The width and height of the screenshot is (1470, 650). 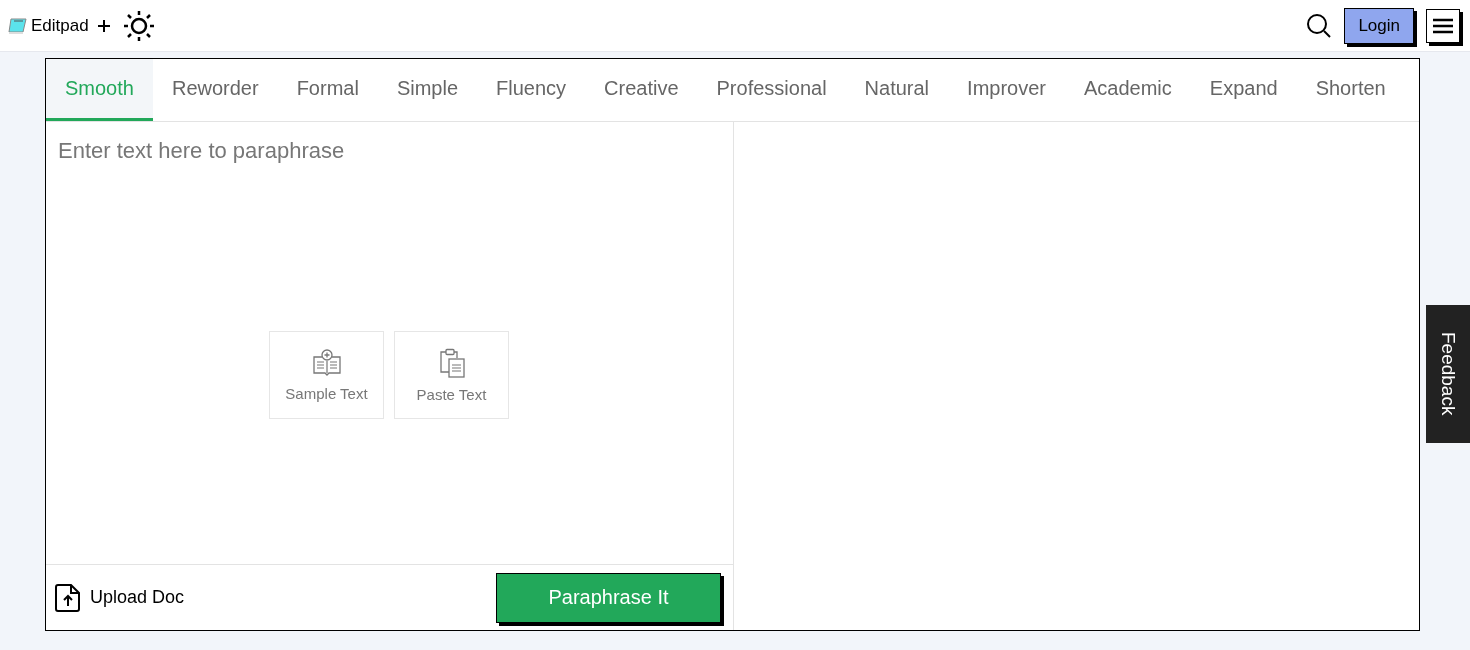 I want to click on sample-text-button: Sample Text, so click(x=326, y=375).